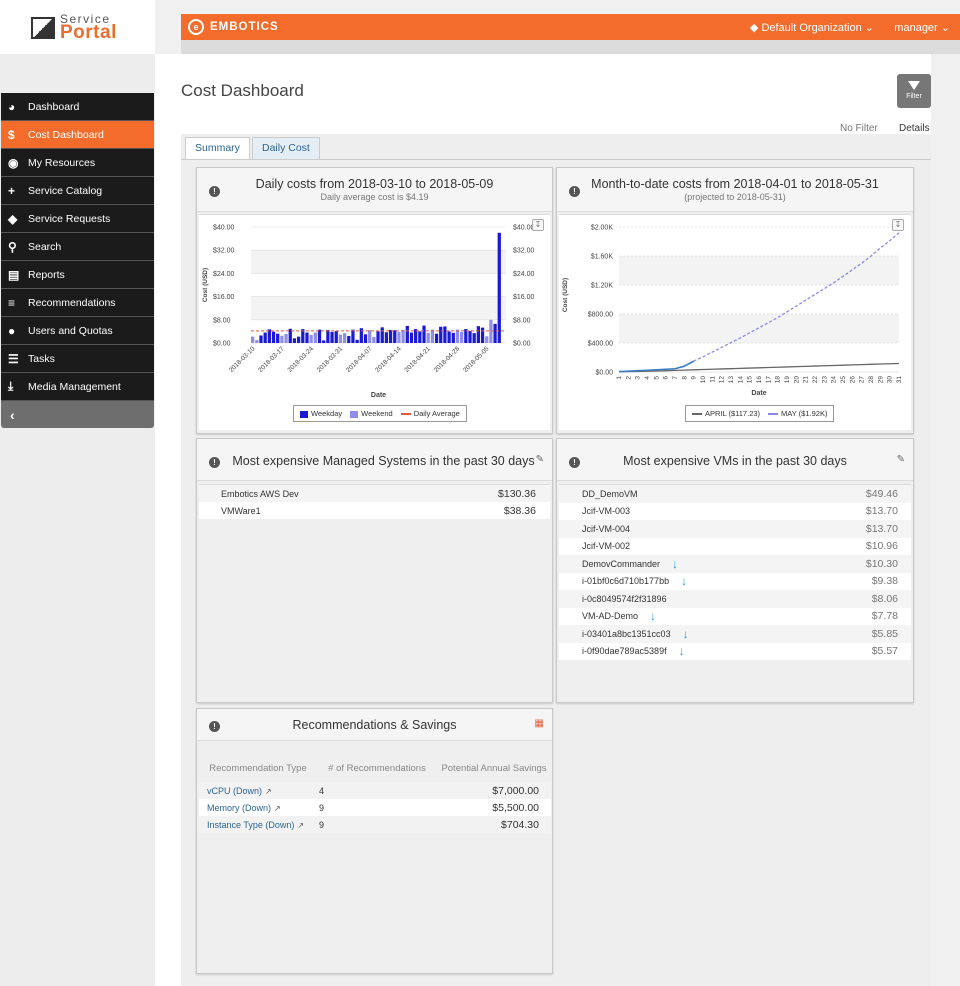 Image resolution: width=960 pixels, height=986 pixels. What do you see at coordinates (77, 275) in the screenshot?
I see `sidebar-item-reports: ▤ Reports` at bounding box center [77, 275].